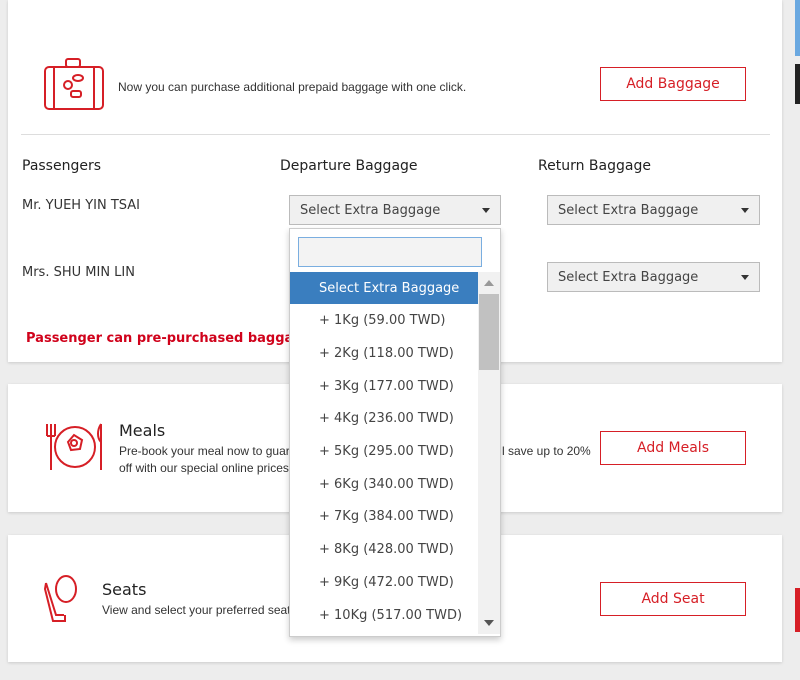 Image resolution: width=800 pixels, height=680 pixels. What do you see at coordinates (594, 166) in the screenshot?
I see `return-header: Return Baggage` at bounding box center [594, 166].